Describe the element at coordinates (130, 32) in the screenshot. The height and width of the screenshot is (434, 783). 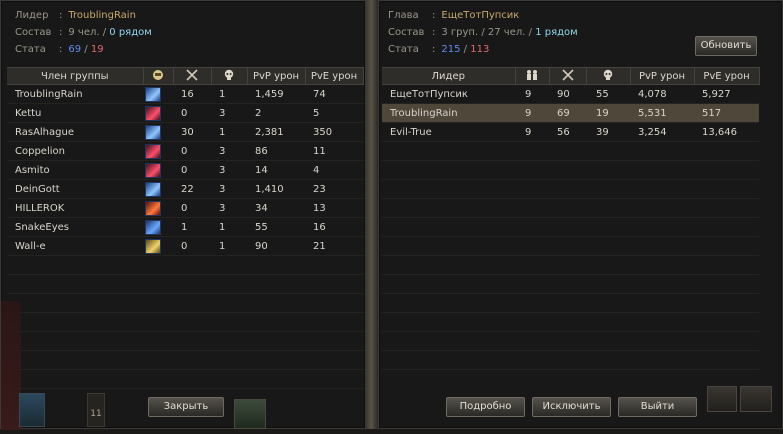
I see `nearby-count: 0 рядом` at that location.